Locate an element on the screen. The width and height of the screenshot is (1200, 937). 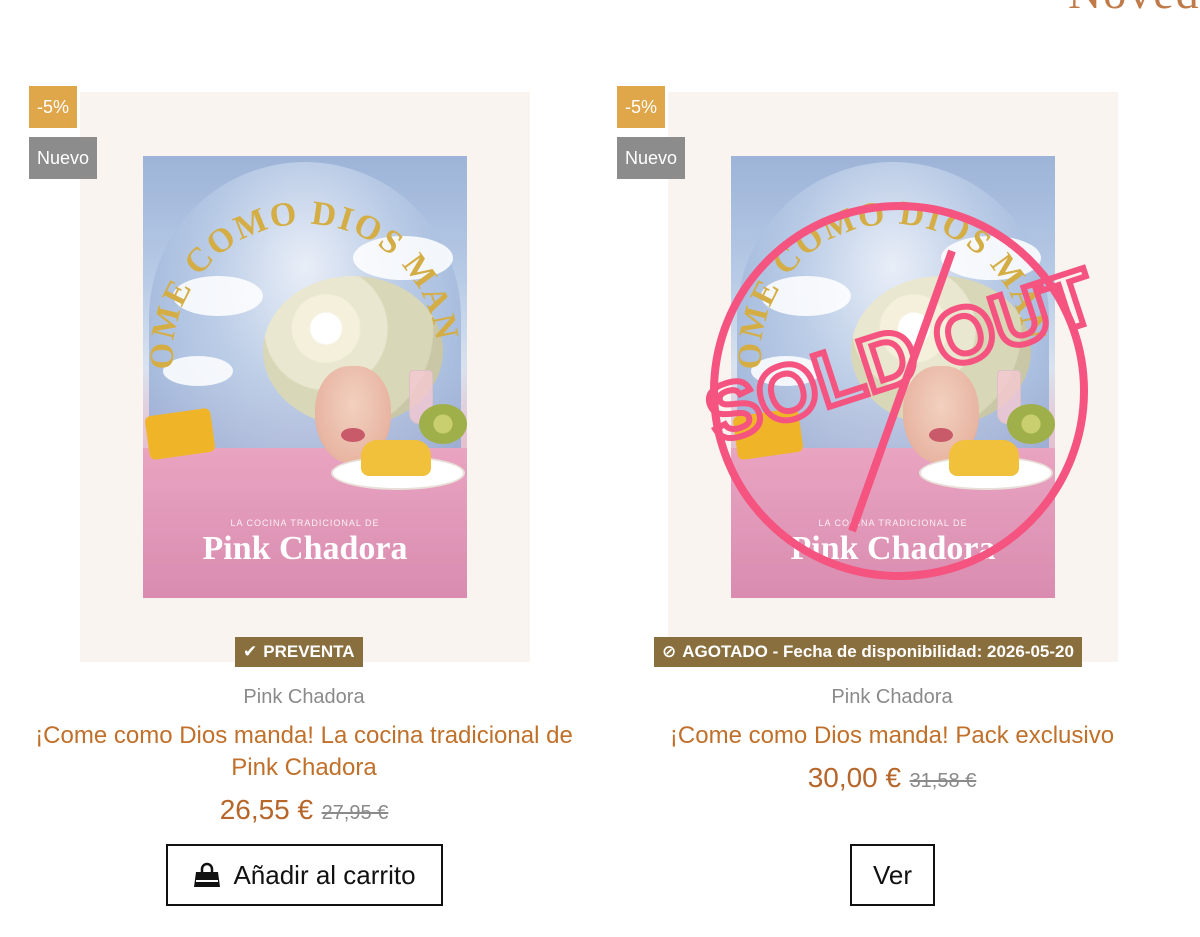
current-price: 26,55 € is located at coordinates (266, 809).